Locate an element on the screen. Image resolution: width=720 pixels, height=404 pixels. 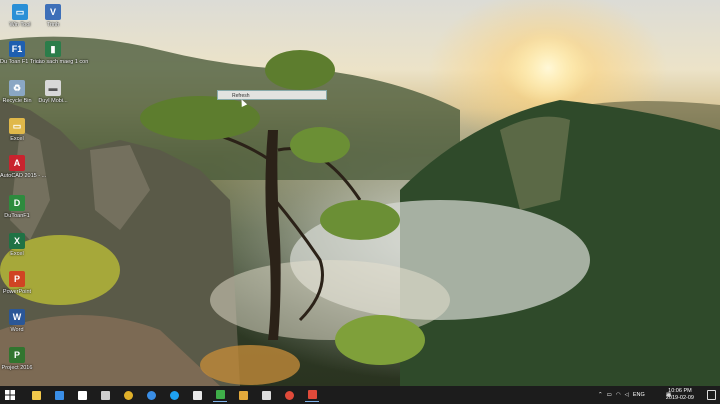
computer-icon: ▭ is located at coordinates (20, 12).